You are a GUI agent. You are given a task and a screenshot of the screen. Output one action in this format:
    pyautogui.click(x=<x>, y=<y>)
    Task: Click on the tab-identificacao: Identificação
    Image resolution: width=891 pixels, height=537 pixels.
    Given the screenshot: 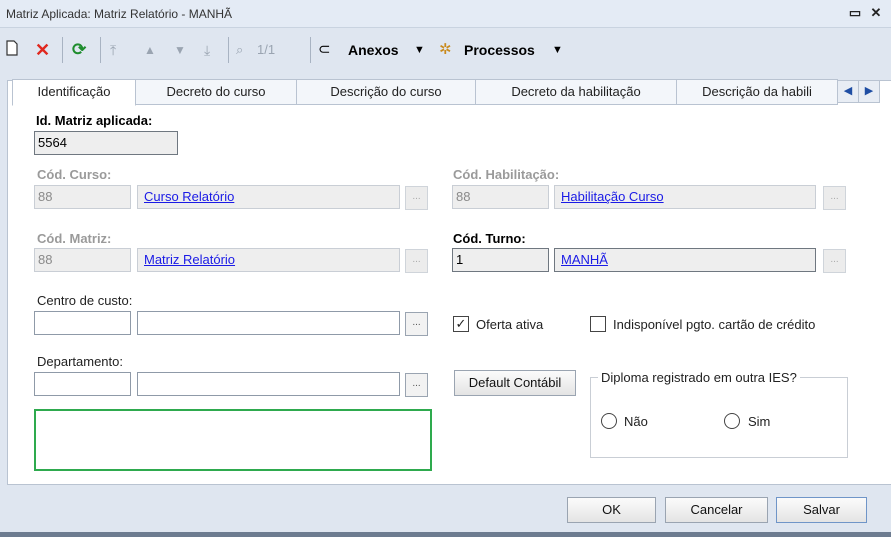 What is the action you would take?
    pyautogui.click(x=74, y=92)
    